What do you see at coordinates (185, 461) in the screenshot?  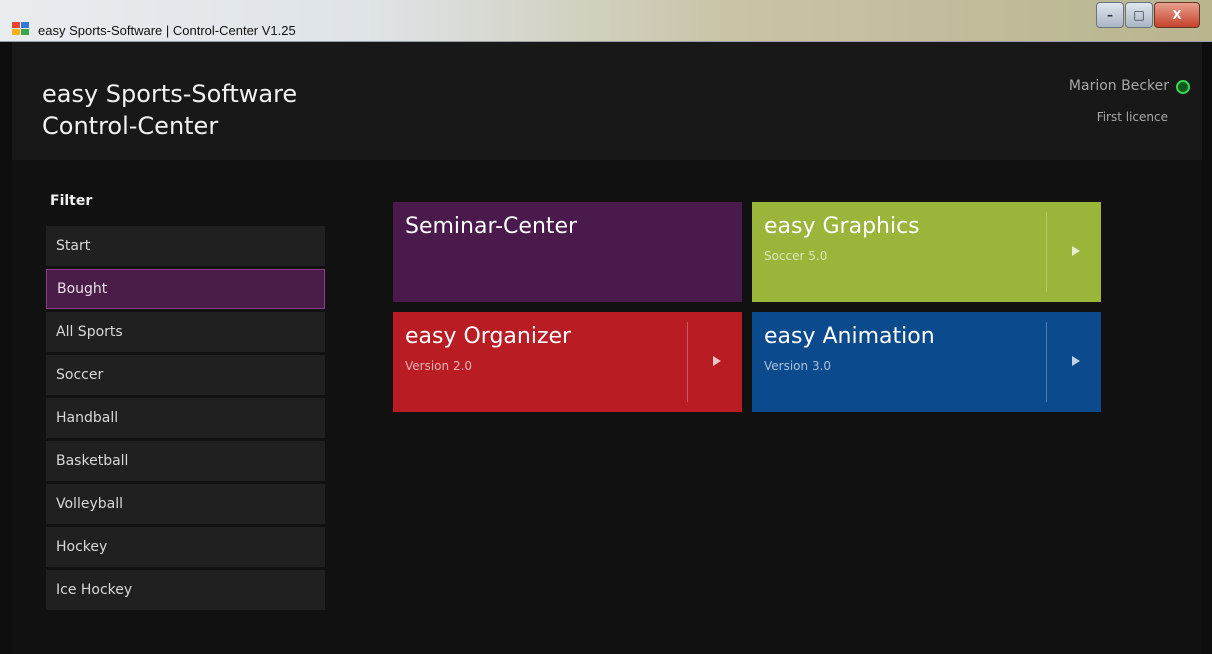 I see `filter-item-basketball: Basketball` at bounding box center [185, 461].